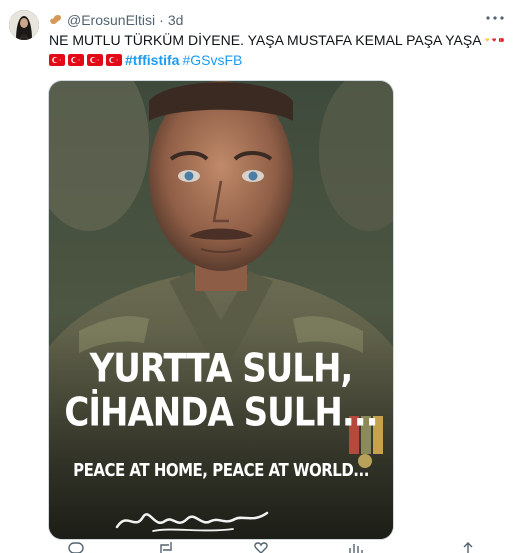 The image size is (515, 553). What do you see at coordinates (276, 60) in the screenshot?
I see `tweet-text-line-2: #tffistifa #GSvsFB` at bounding box center [276, 60].